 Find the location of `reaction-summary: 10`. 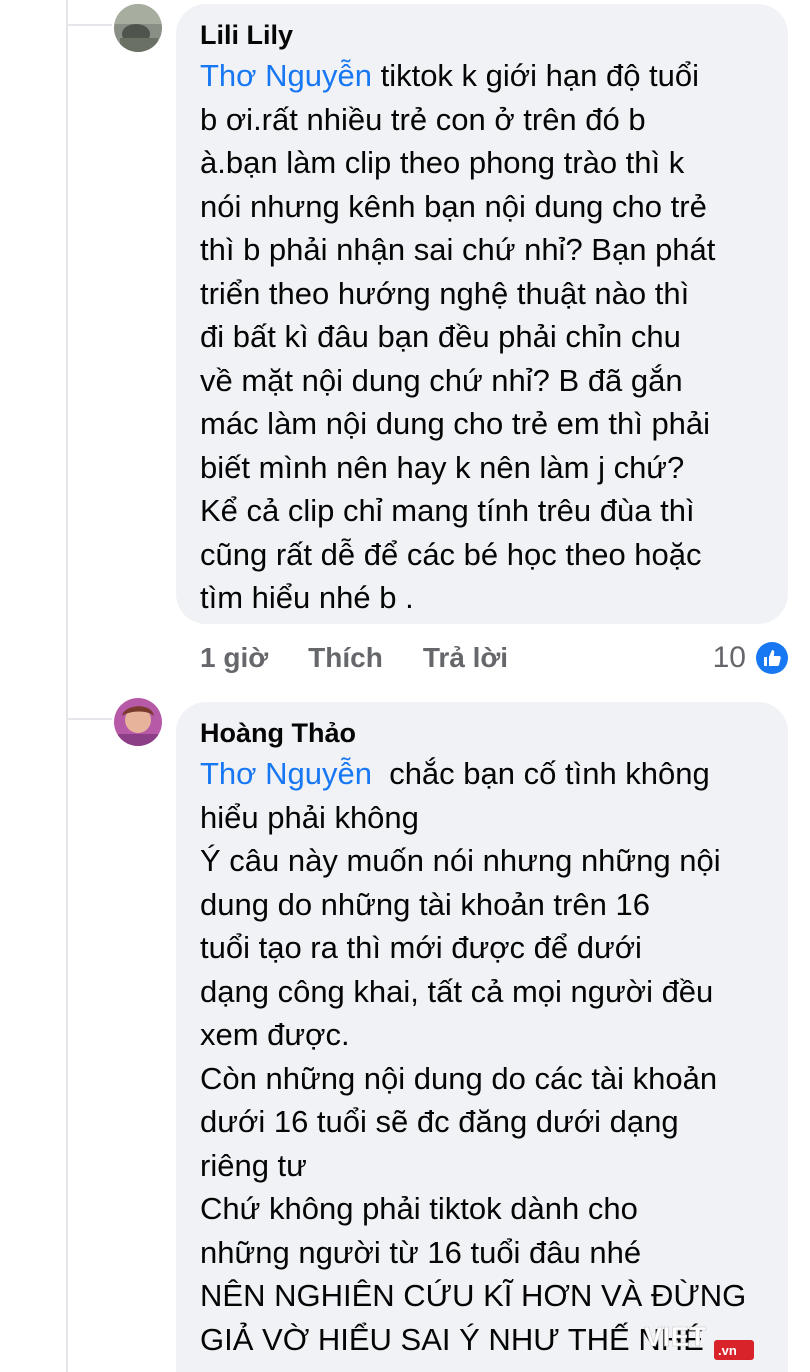

reaction-summary: 10 is located at coordinates (750, 658).